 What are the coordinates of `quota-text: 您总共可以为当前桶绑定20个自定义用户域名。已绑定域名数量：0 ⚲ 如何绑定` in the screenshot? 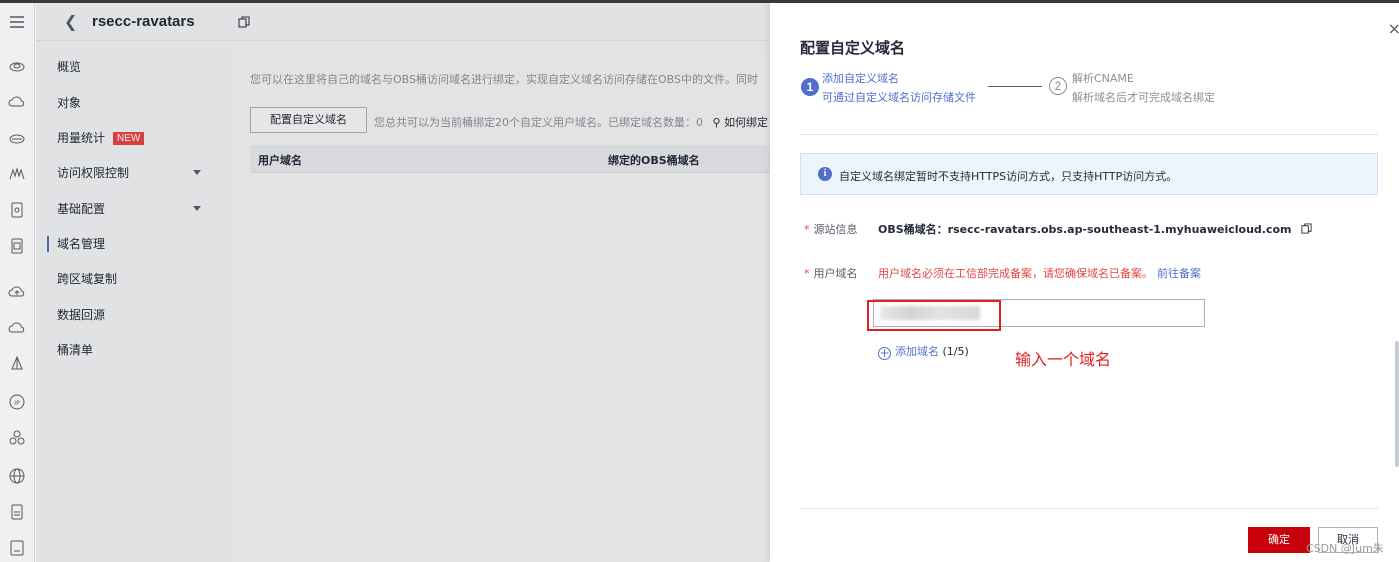 It's located at (571, 122).